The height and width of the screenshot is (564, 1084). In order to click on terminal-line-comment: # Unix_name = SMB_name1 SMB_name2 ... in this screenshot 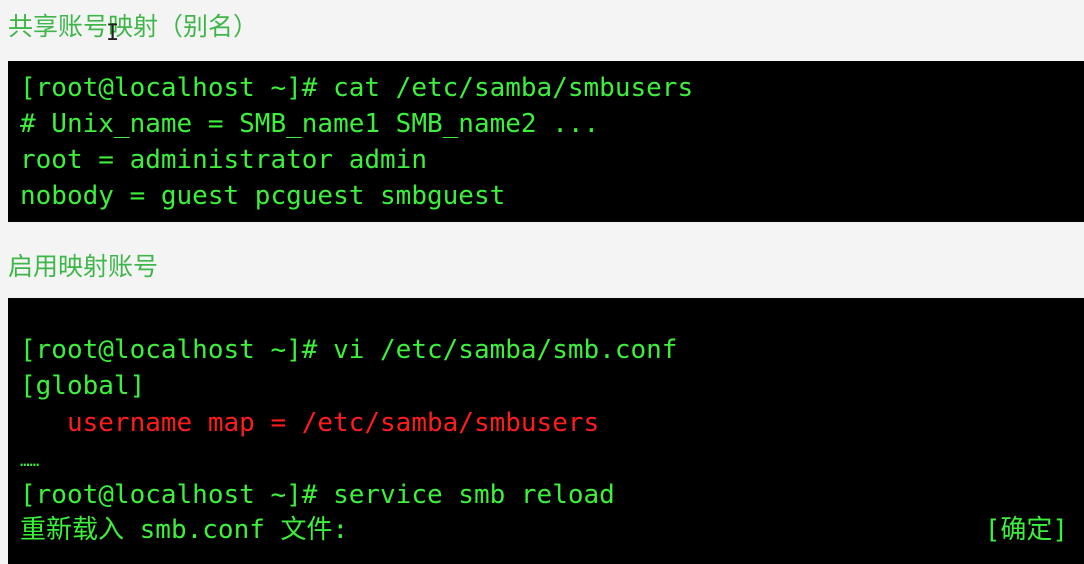, I will do `click(310, 124)`.